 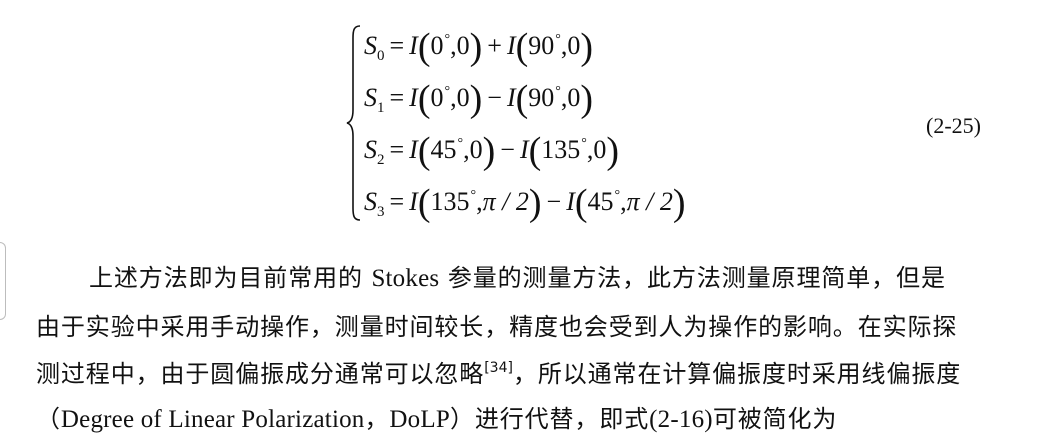 I want to click on equation-cross-reference: (2-16), so click(x=681, y=419).